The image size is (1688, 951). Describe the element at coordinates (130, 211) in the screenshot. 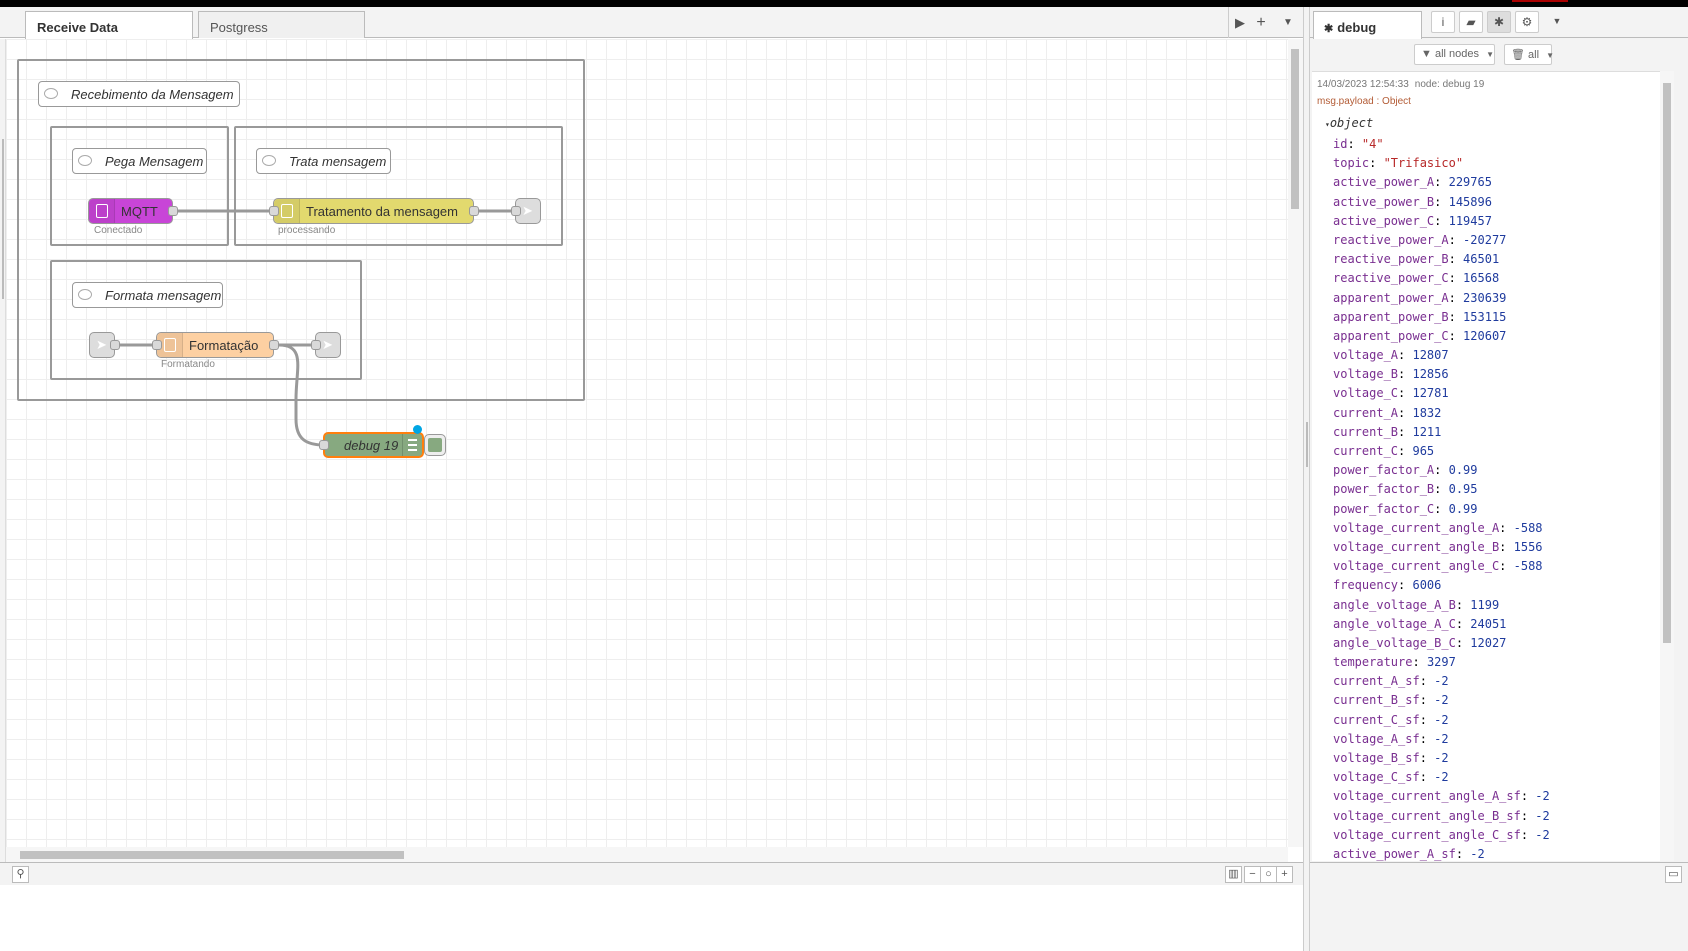

I see `node-mqtt: MQTT` at that location.